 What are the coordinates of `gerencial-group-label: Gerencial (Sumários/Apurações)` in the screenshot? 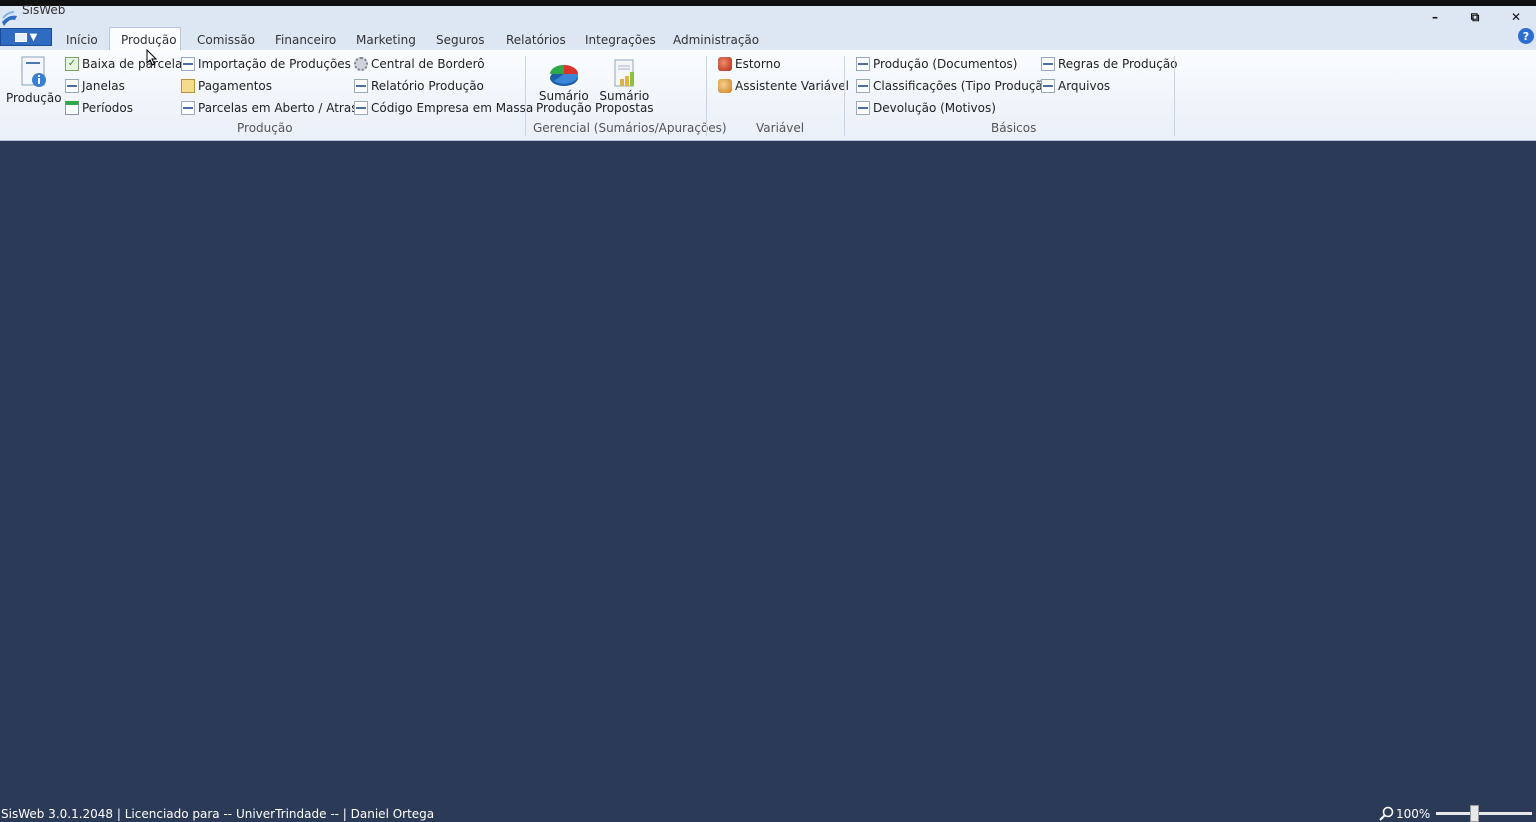 It's located at (630, 128).